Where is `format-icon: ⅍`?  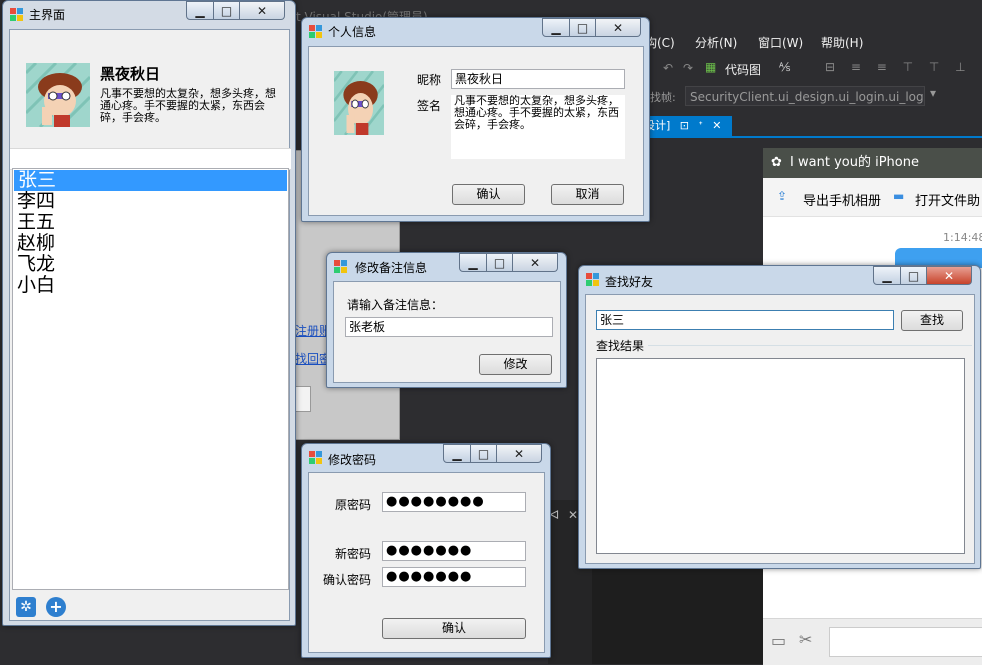 format-icon: ⅍ is located at coordinates (784, 67).